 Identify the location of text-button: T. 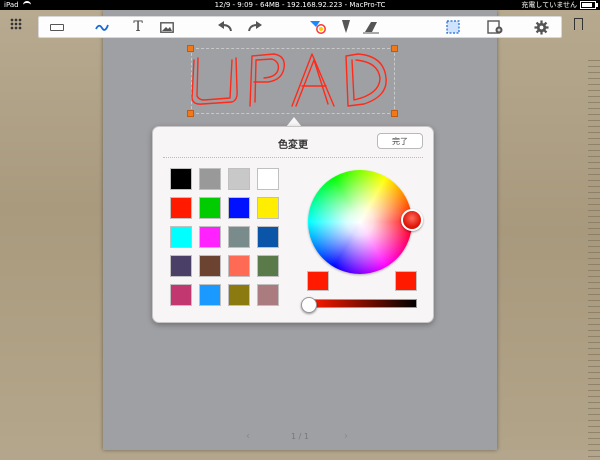
(138, 27).